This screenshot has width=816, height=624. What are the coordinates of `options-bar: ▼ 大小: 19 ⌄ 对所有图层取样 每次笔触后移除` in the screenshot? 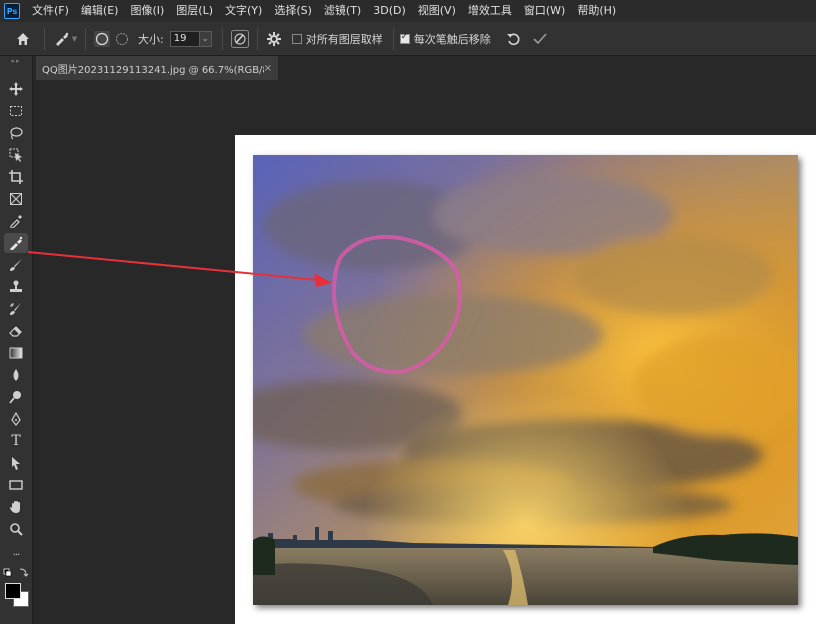 It's located at (408, 39).